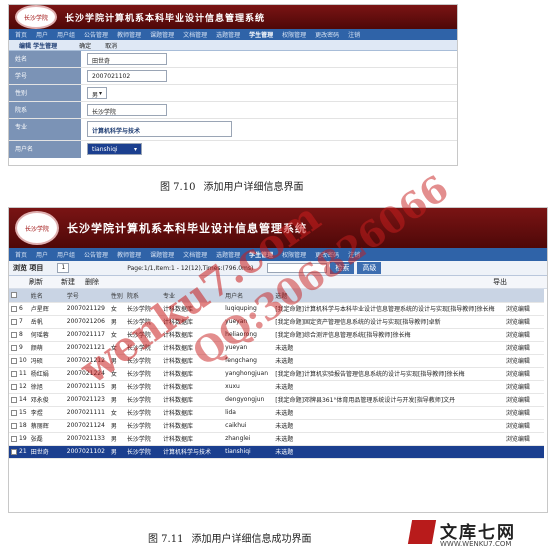 This screenshot has width=555, height=557. What do you see at coordinates (228, 34) in the screenshot?
I see `nav-item: 选题管理` at bounding box center [228, 34].